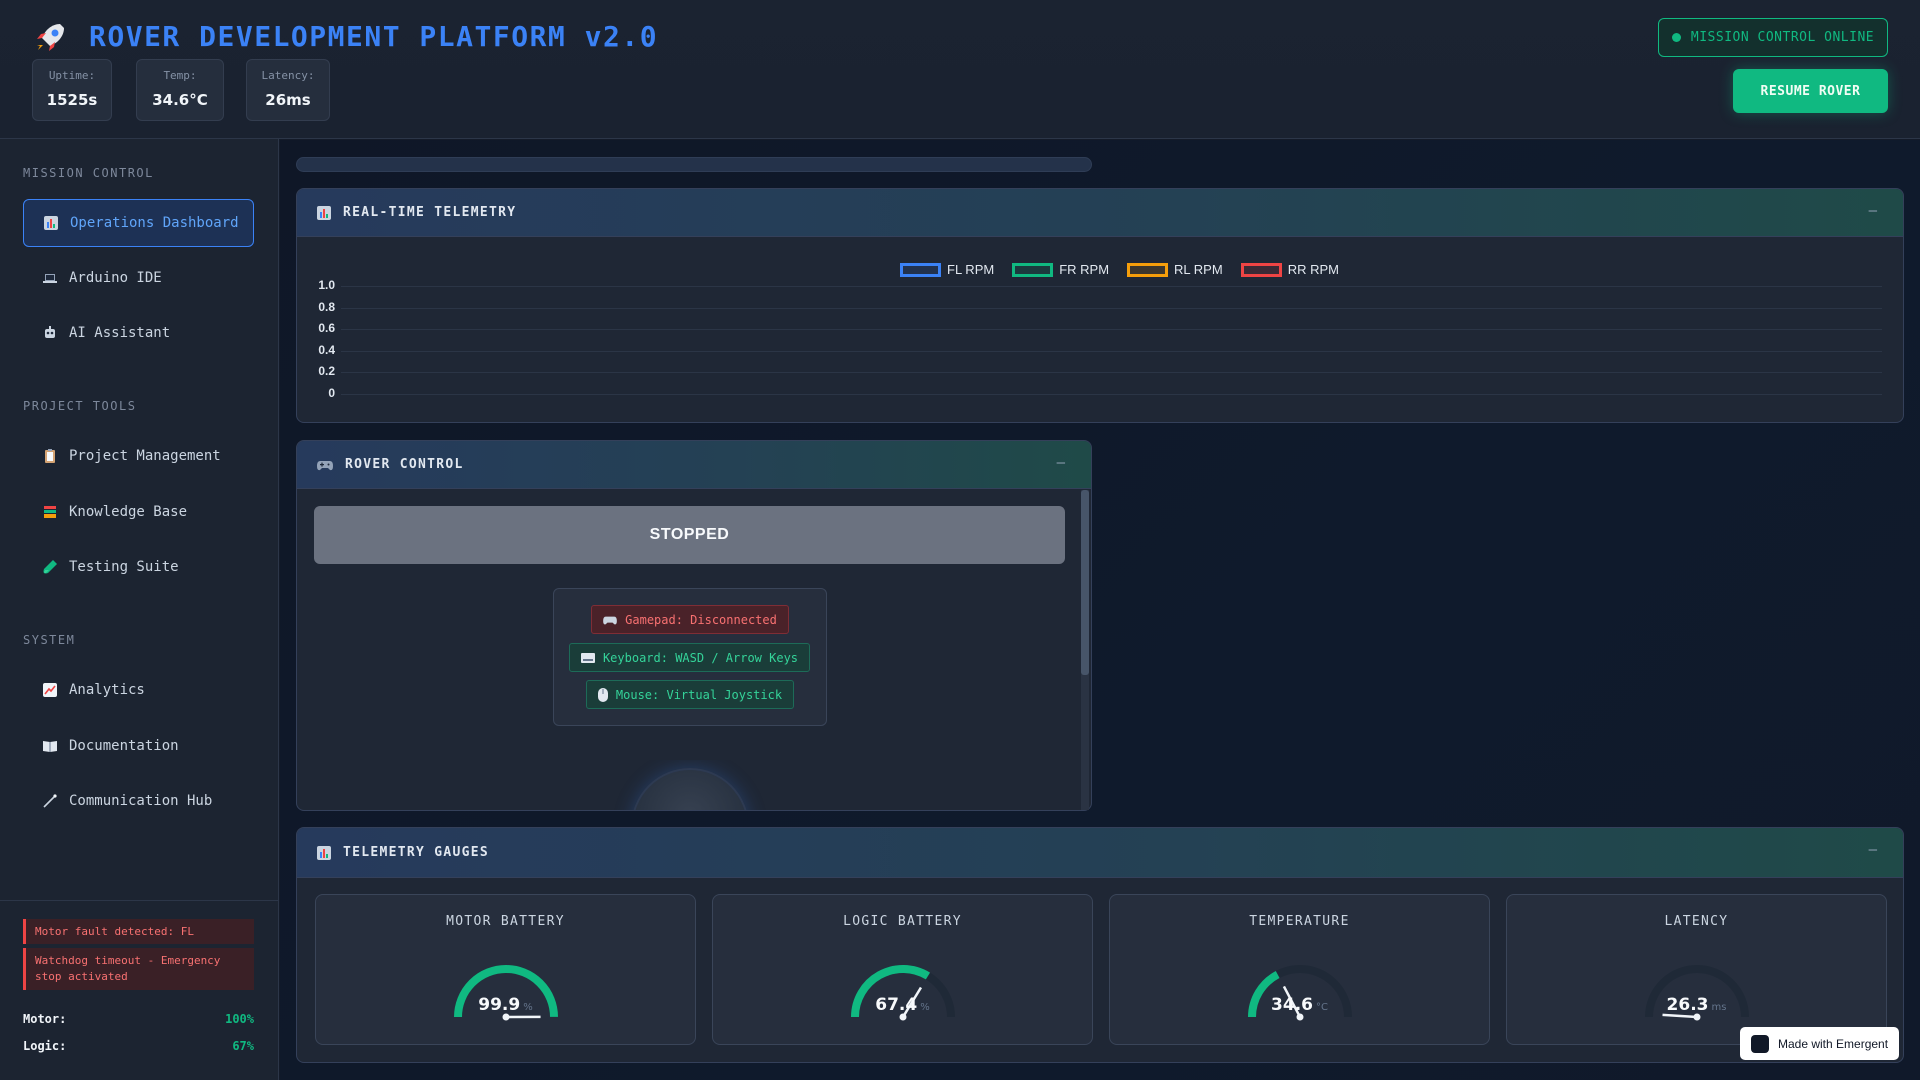  I want to click on y-tick-label: 0.6, so click(326, 328).